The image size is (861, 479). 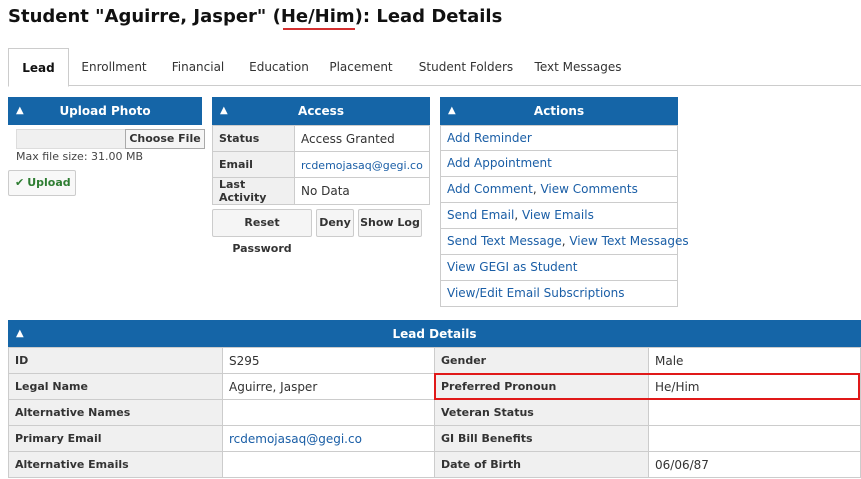 I want to click on tab-lead: Lead, so click(x=38, y=67).